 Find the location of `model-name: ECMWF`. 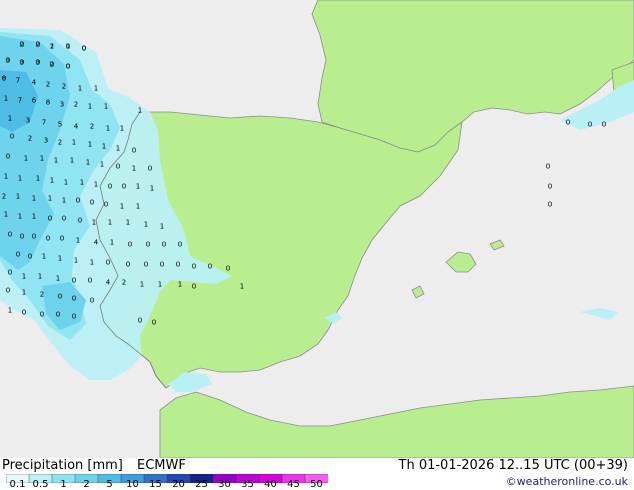

model-name: ECMWF is located at coordinates (161, 465).